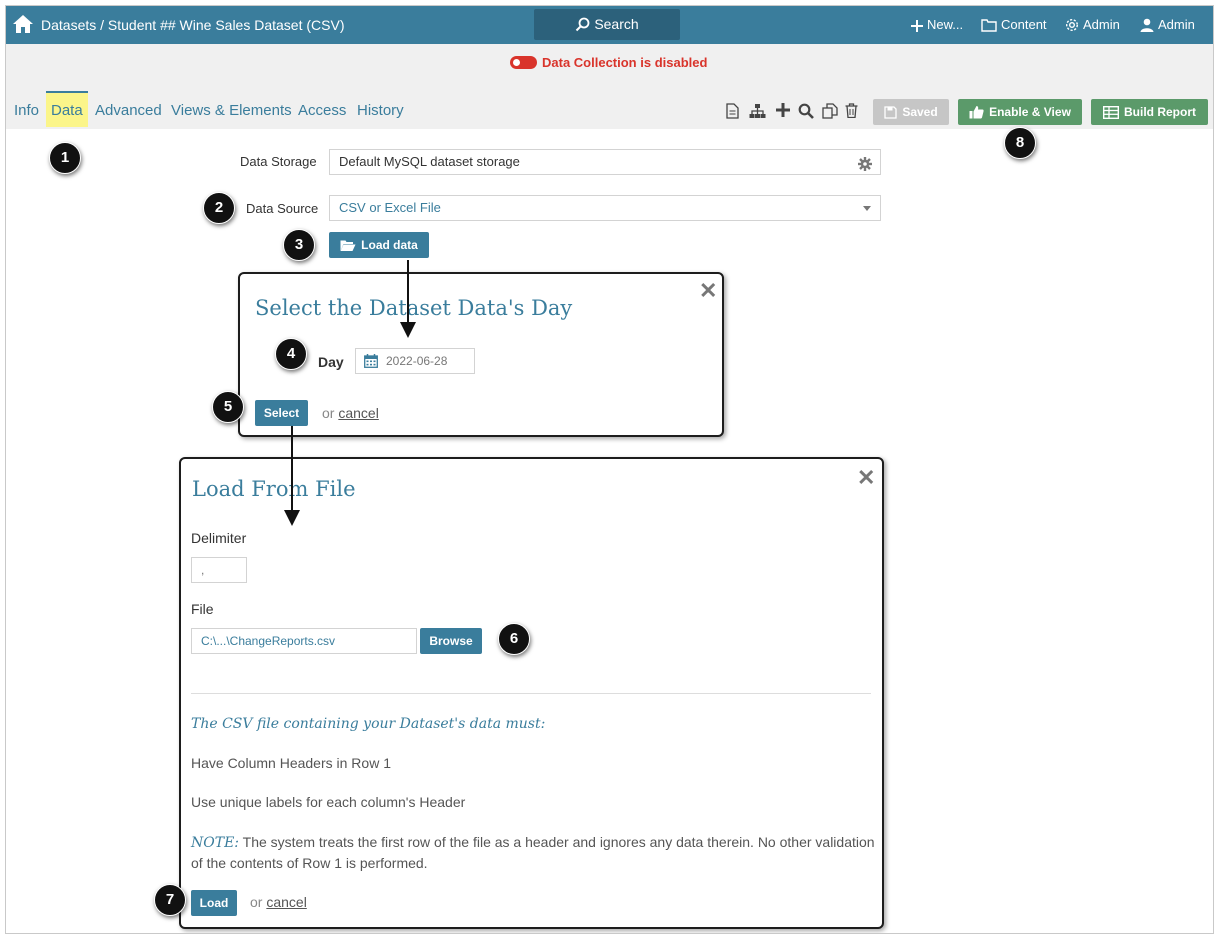 Image resolution: width=1219 pixels, height=938 pixels. Describe the element at coordinates (219, 538) in the screenshot. I see `delimiter-label: Delimiter` at that location.